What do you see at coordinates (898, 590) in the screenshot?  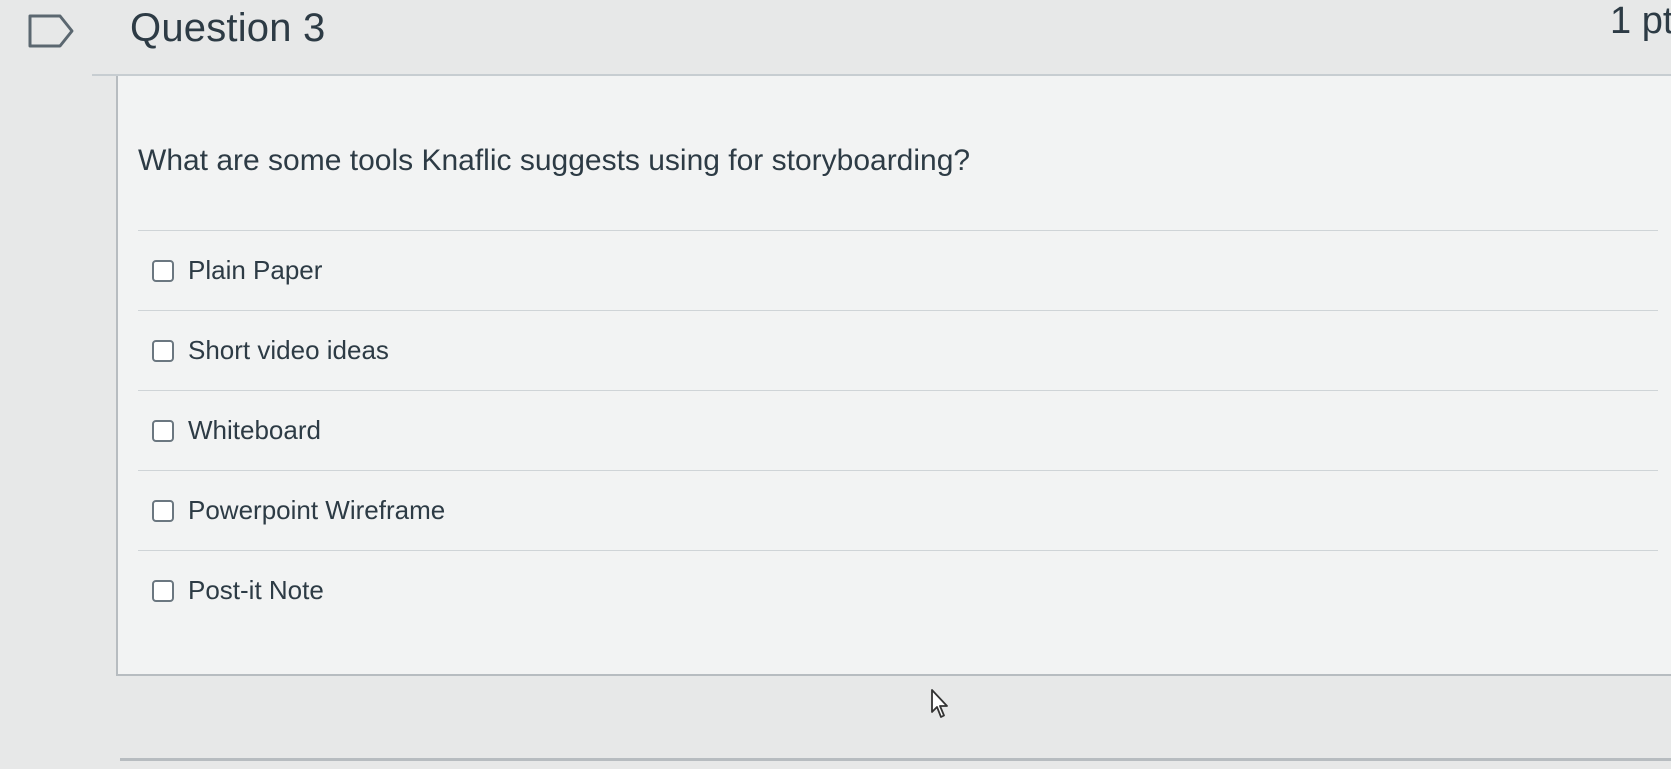 I see `answer-option: Post-it Note` at bounding box center [898, 590].